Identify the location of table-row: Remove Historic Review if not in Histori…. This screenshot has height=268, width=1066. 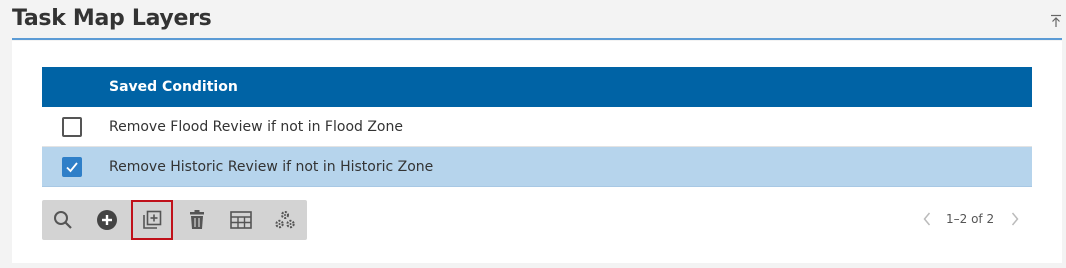
(537, 167).